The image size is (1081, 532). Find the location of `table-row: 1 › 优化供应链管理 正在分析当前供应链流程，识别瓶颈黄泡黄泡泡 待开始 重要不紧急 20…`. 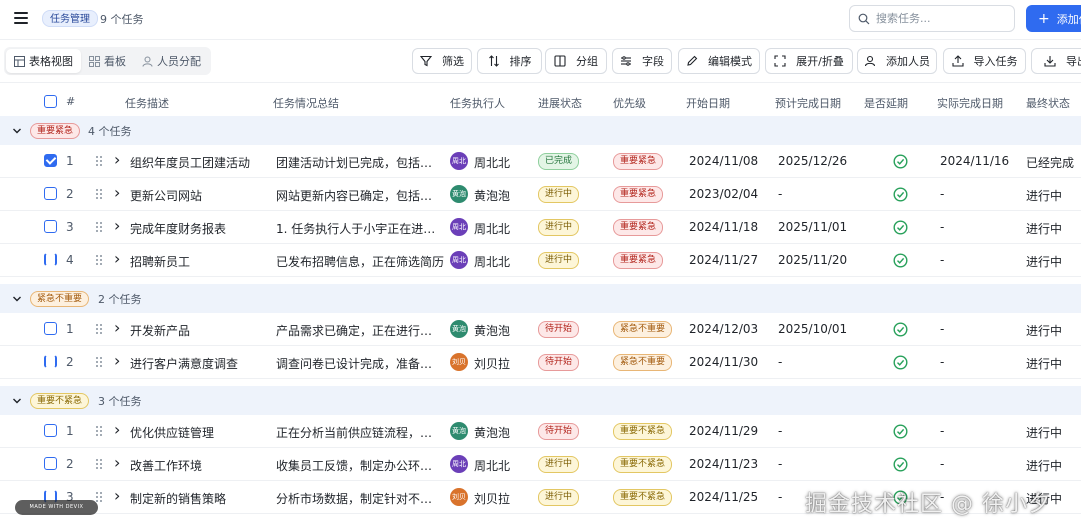

table-row: 1 › 优化供应链管理 正在分析当前供应链流程，识别瓶颈黄泡黄泡泡 待开始 重要不紧急 20… is located at coordinates (540, 431).